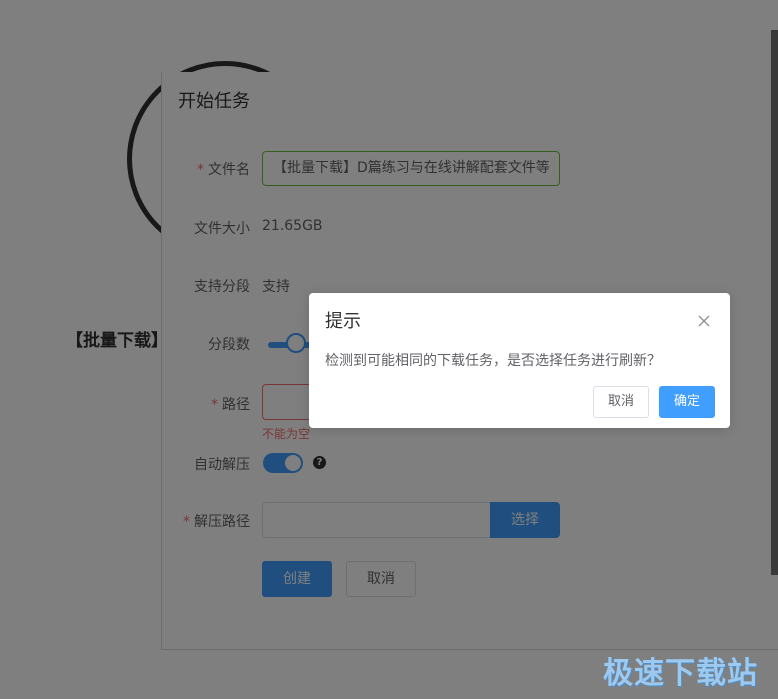 Image resolution: width=778 pixels, height=699 pixels. Describe the element at coordinates (704, 320) in the screenshot. I see `close-icon` at that location.